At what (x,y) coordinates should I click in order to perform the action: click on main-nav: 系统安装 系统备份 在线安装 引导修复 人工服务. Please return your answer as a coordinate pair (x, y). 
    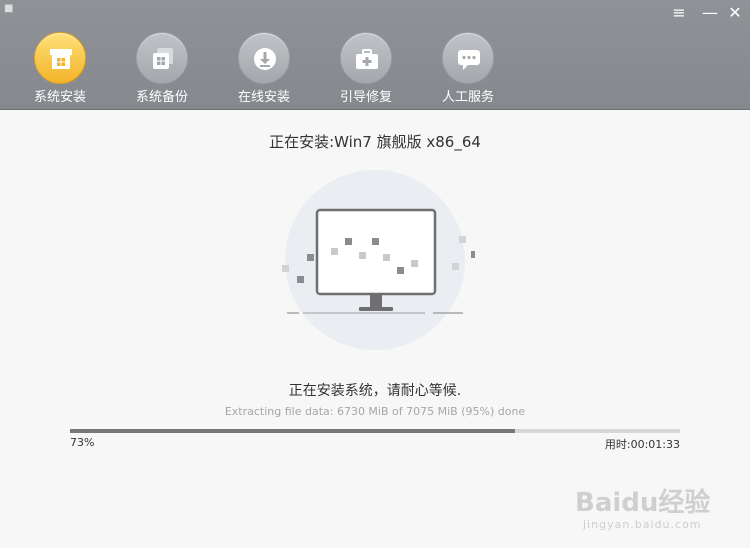
    Looking at the image, I should click on (280, 55).